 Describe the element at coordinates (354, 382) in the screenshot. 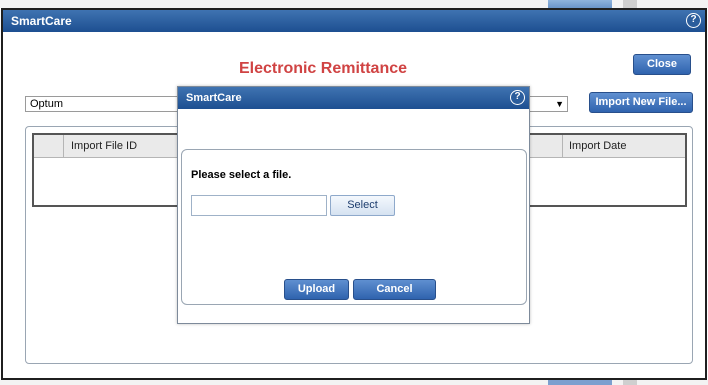

I see `background-page-bottom` at that location.